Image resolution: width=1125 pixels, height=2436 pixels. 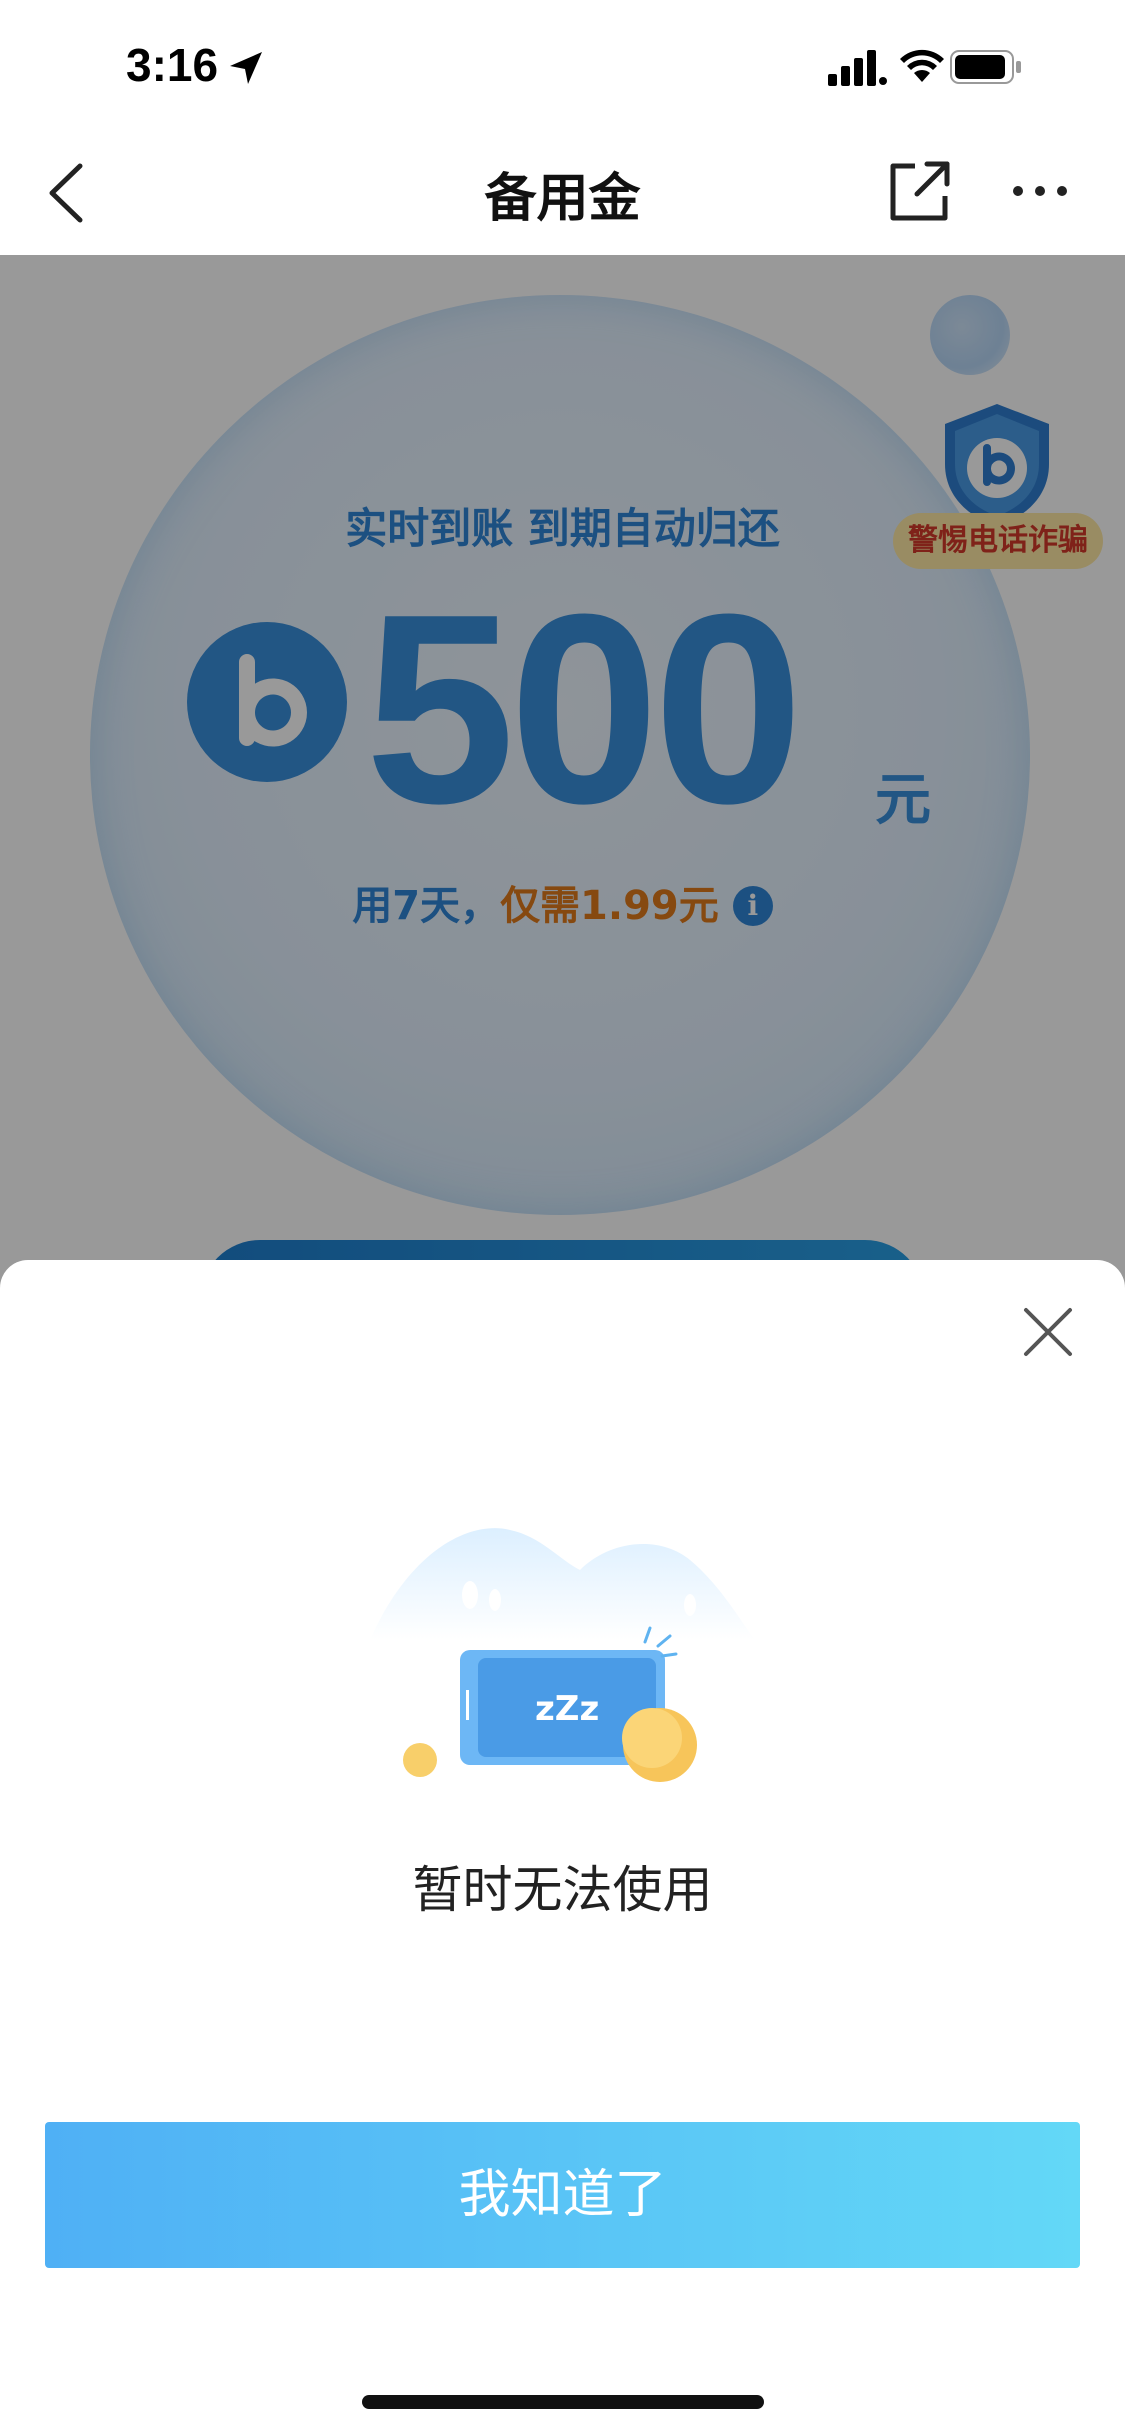 What do you see at coordinates (172, 65) in the screenshot?
I see `status-time: 3:16` at bounding box center [172, 65].